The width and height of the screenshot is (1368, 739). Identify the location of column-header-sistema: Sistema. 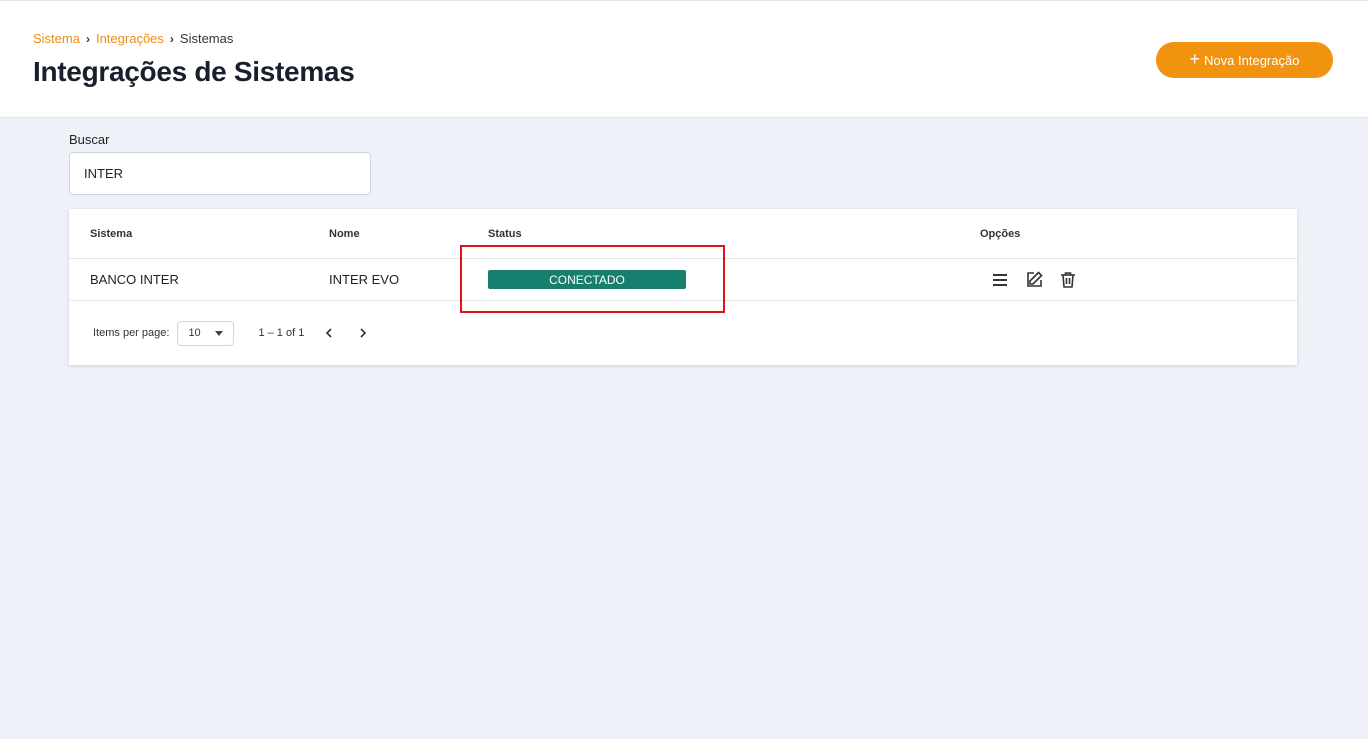
(111, 233).